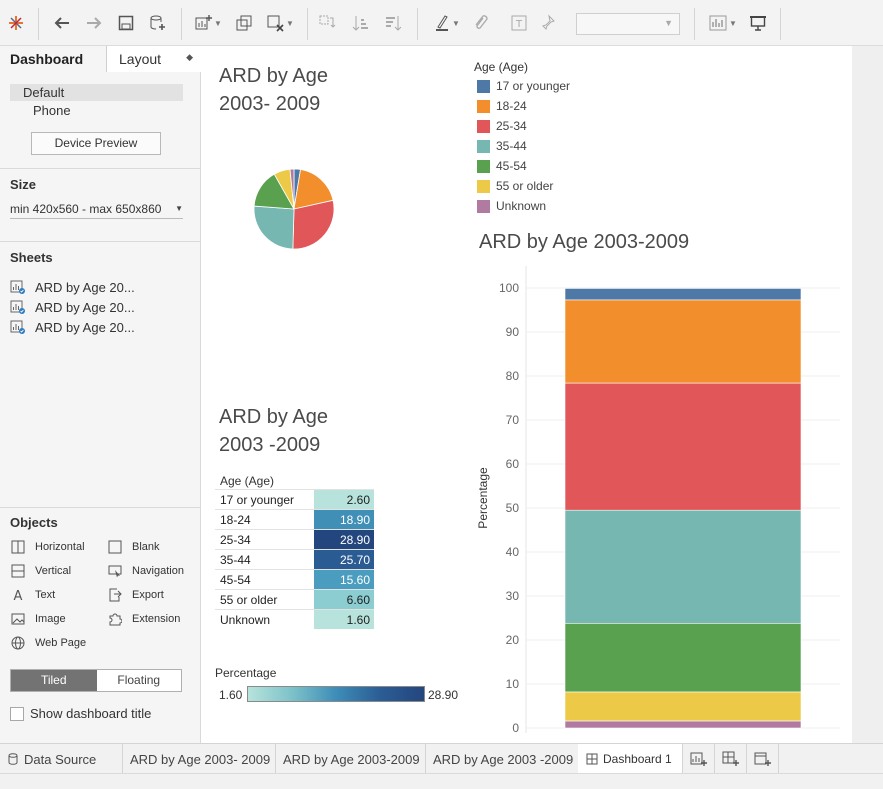 Image resolution: width=883 pixels, height=789 pixels. Describe the element at coordinates (294, 539) in the screenshot. I see `table-row: 25-34 28.90` at that location.